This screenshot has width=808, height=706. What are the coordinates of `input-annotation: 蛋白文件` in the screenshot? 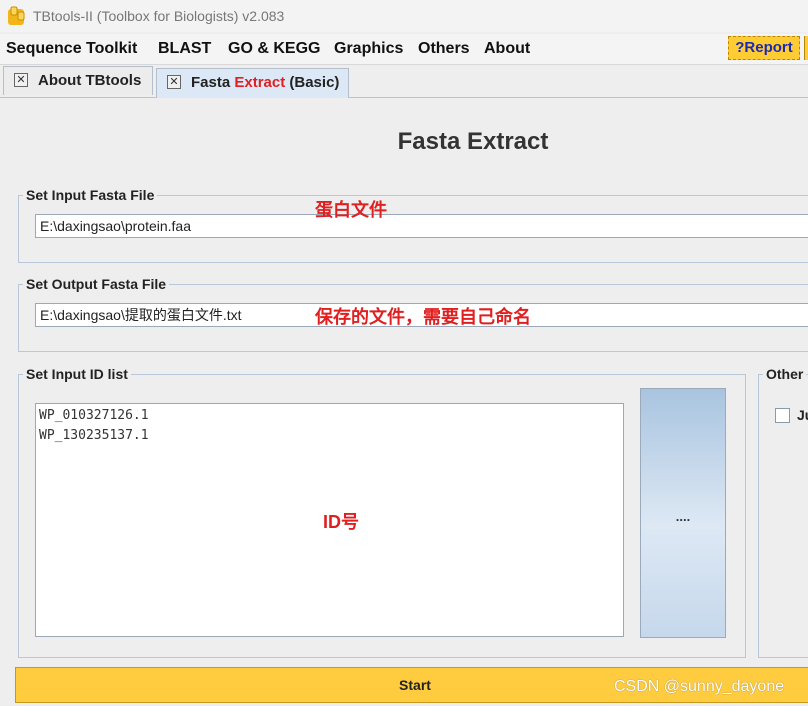 It's located at (351, 210).